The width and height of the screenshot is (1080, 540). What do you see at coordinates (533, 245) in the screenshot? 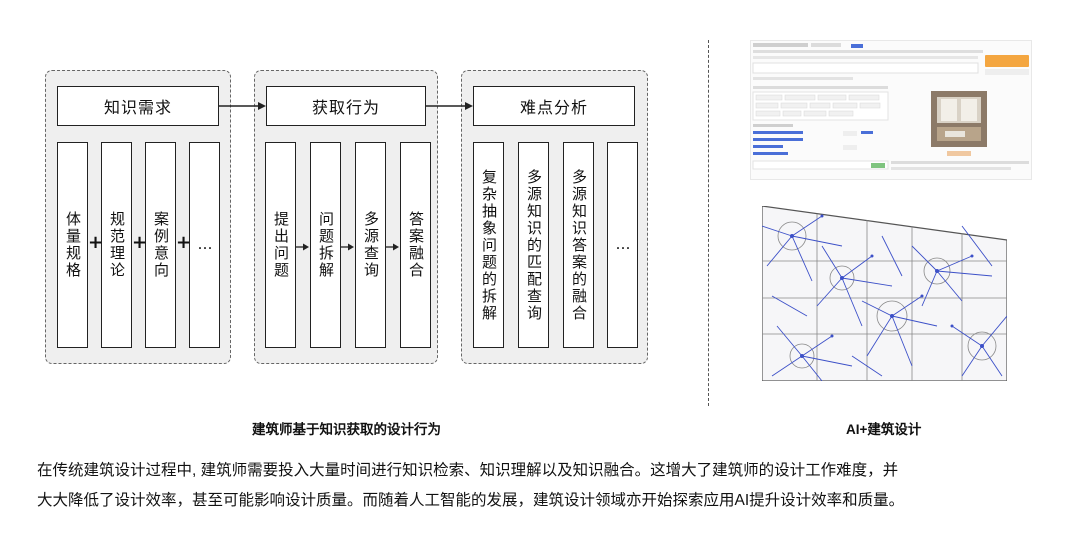
I see `column-knowledge-match: 多源知识的匹配查询` at bounding box center [533, 245].